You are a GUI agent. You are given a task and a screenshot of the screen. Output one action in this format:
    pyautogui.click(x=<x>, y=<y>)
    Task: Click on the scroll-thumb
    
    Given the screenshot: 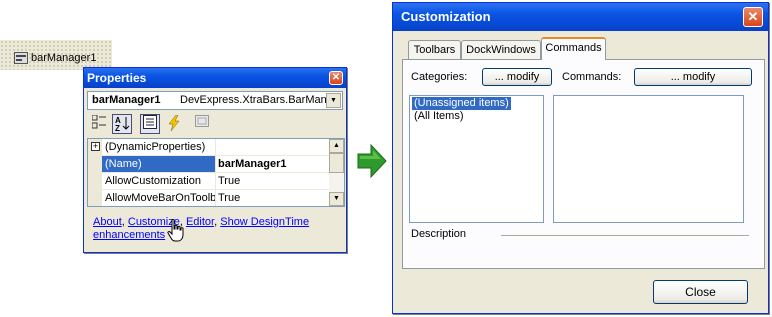 What is the action you would take?
    pyautogui.click(x=336, y=163)
    